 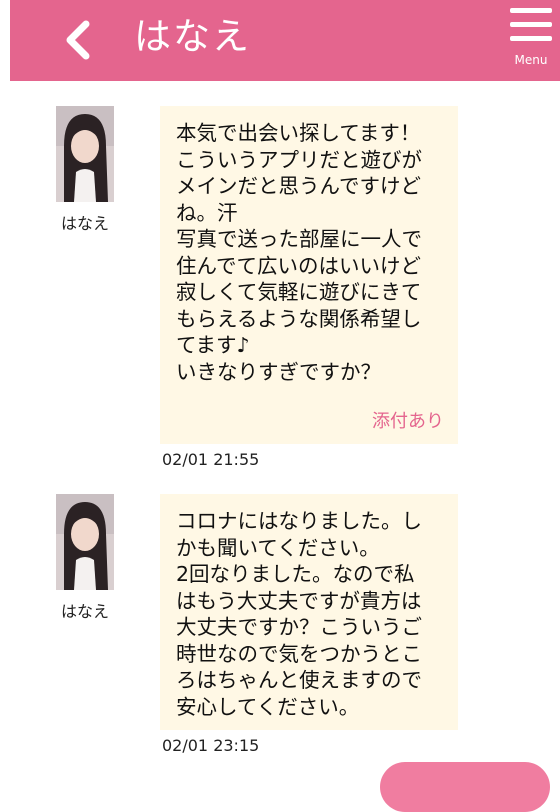 What do you see at coordinates (211, 745) in the screenshot?
I see `message-timestamp: 02/01 23:15` at bounding box center [211, 745].